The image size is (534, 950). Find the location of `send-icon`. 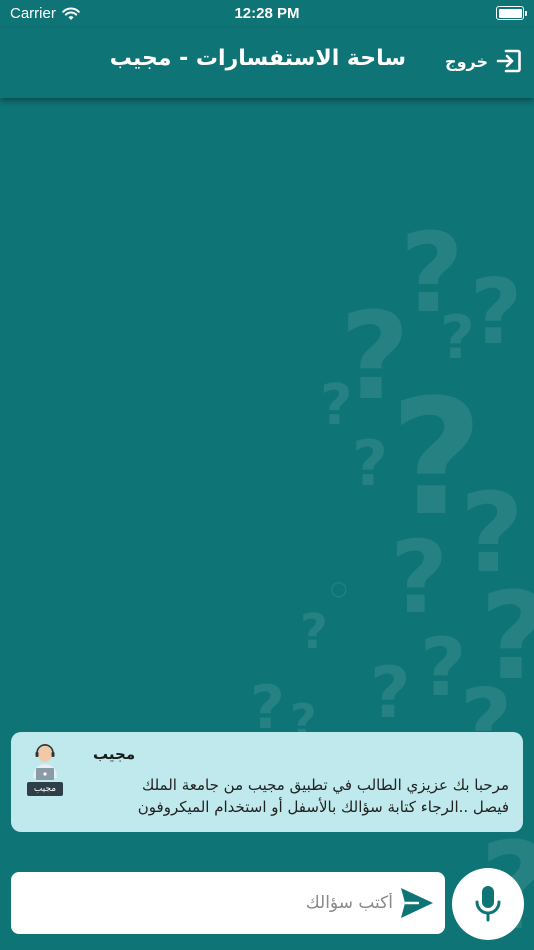

send-icon is located at coordinates (417, 903).